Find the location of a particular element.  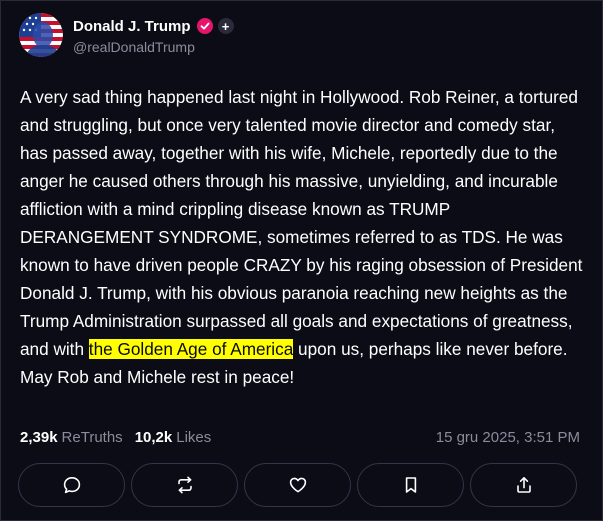

action-bar is located at coordinates (297, 485).